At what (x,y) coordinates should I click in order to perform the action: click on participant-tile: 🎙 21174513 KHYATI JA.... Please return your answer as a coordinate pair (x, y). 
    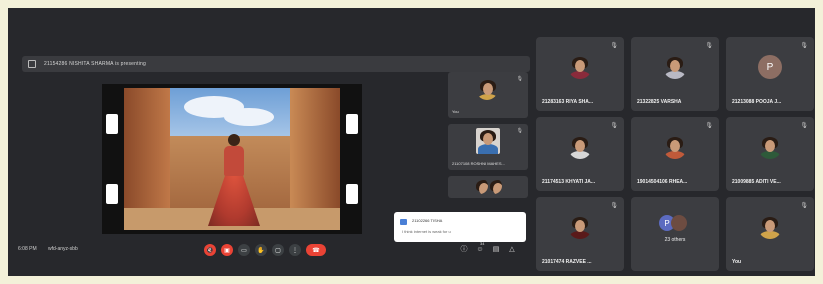
    Looking at the image, I should click on (580, 154).